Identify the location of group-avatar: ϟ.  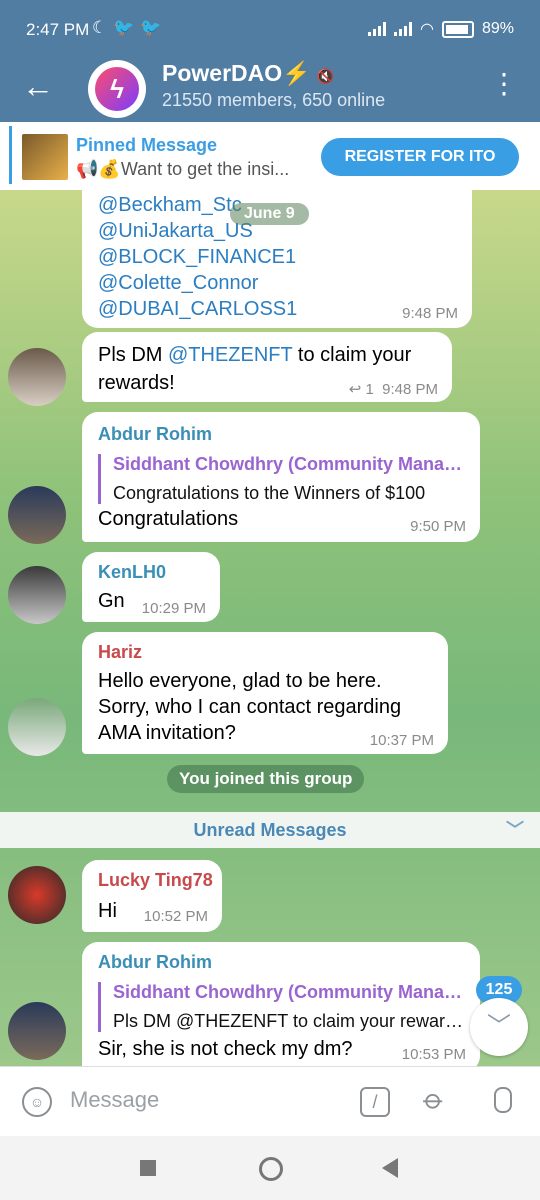
(117, 89).